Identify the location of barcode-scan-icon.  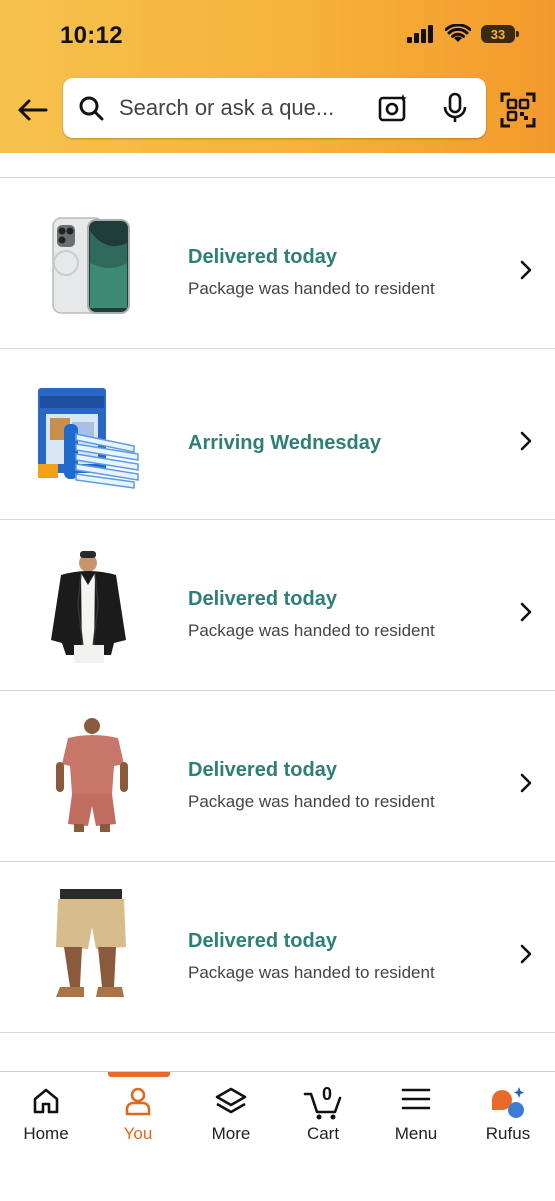
(518, 112).